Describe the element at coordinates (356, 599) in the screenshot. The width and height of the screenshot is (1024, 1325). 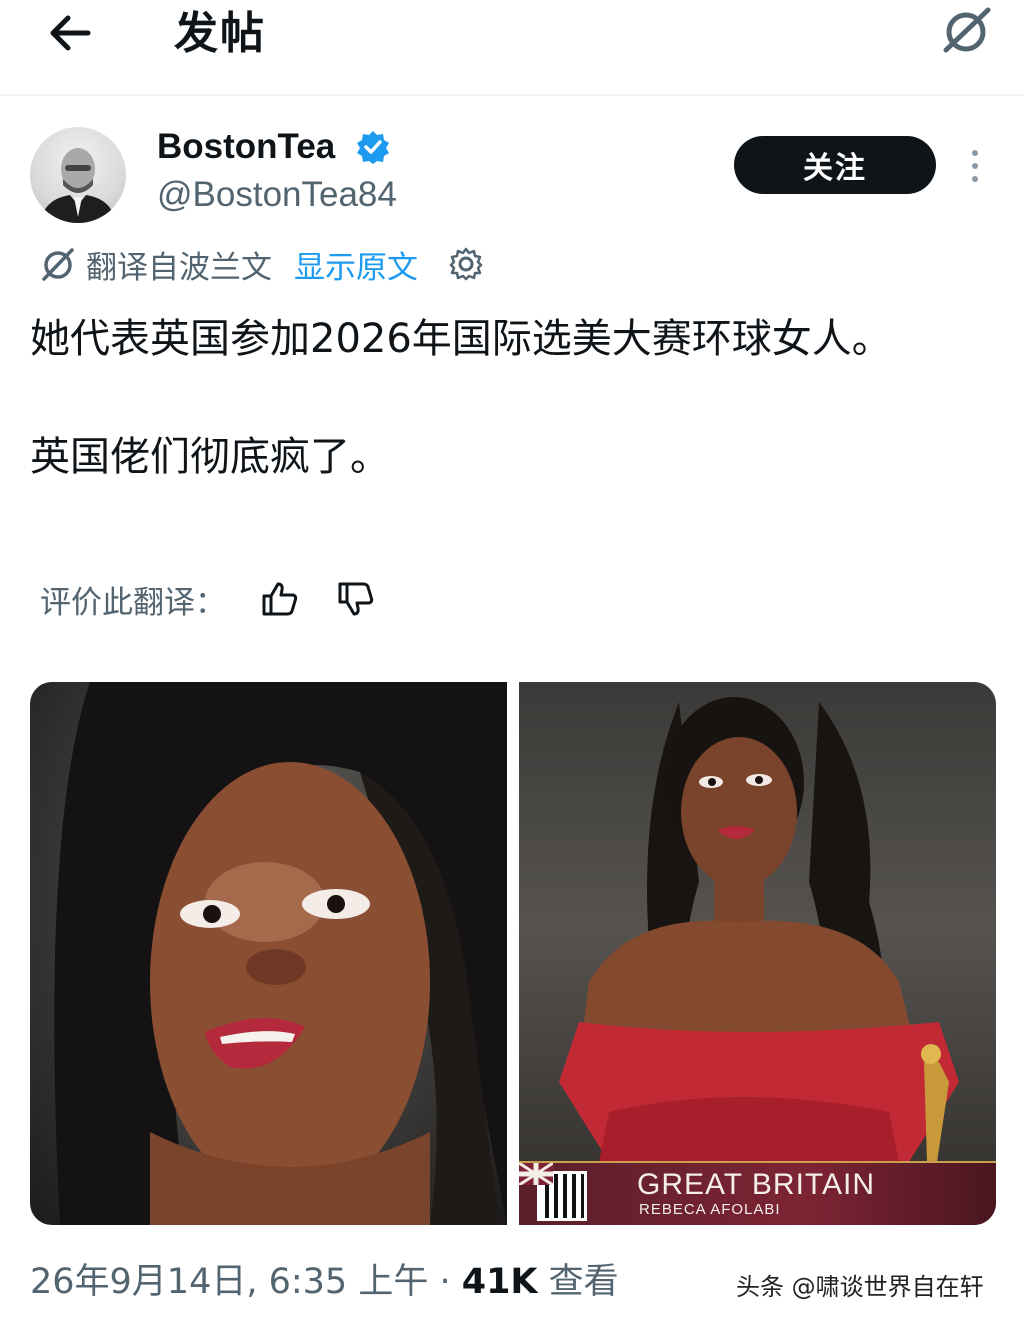
I see `thumbs-down-icon` at that location.